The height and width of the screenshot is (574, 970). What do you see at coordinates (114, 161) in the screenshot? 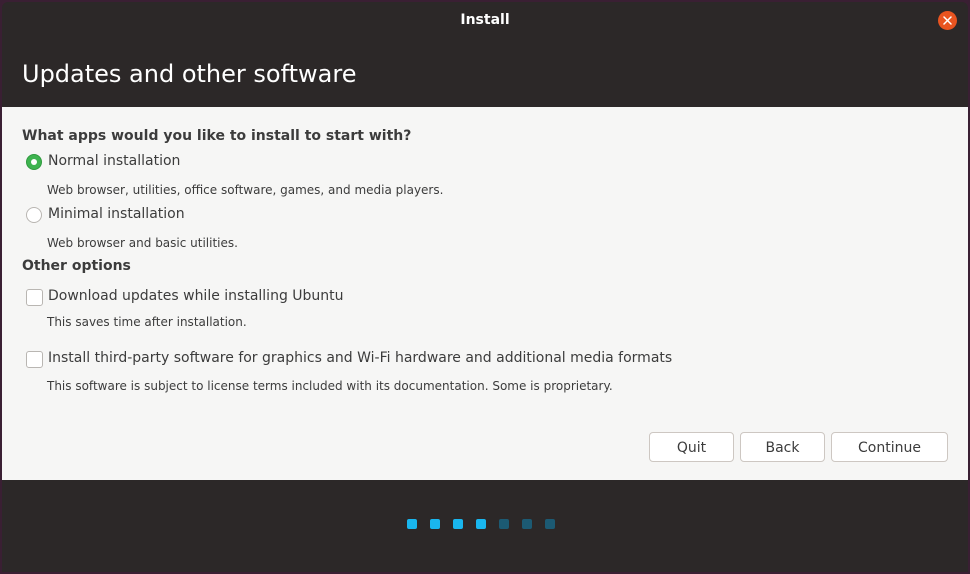
I see `normal-installation-label: Normal installation` at bounding box center [114, 161].